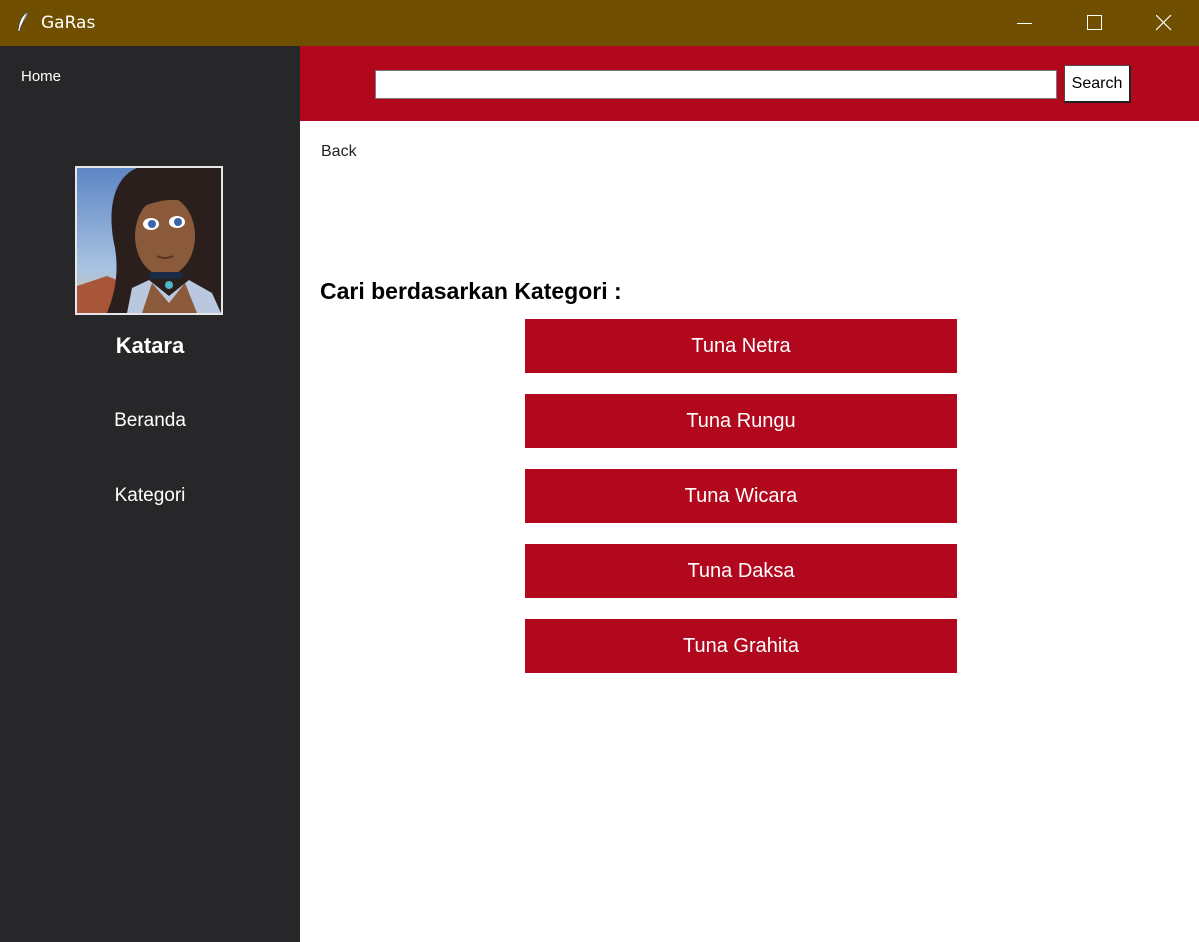  What do you see at coordinates (23, 22) in the screenshot?
I see `feather-icon` at bounding box center [23, 22].